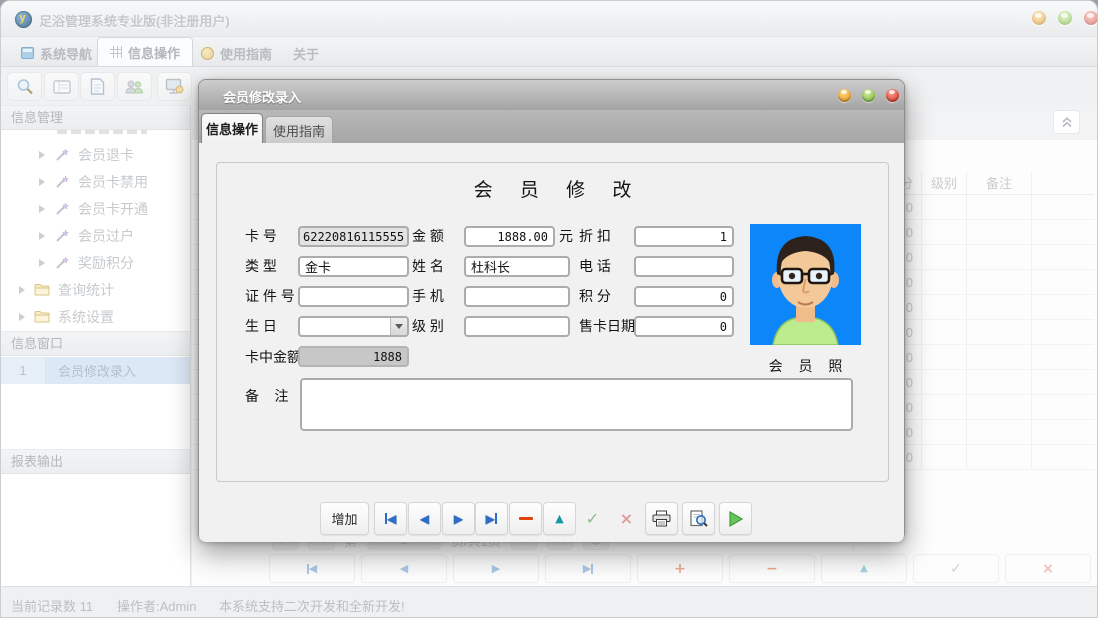 The width and height of the screenshot is (1098, 618). What do you see at coordinates (458, 518) in the screenshot?
I see `next-record-button: ▶` at bounding box center [458, 518].